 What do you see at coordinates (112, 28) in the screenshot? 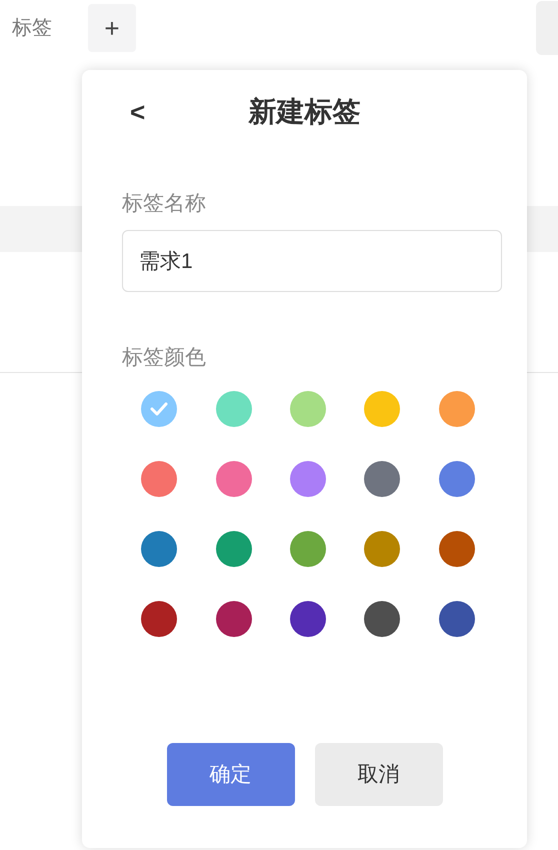
I see `add-button: +` at bounding box center [112, 28].